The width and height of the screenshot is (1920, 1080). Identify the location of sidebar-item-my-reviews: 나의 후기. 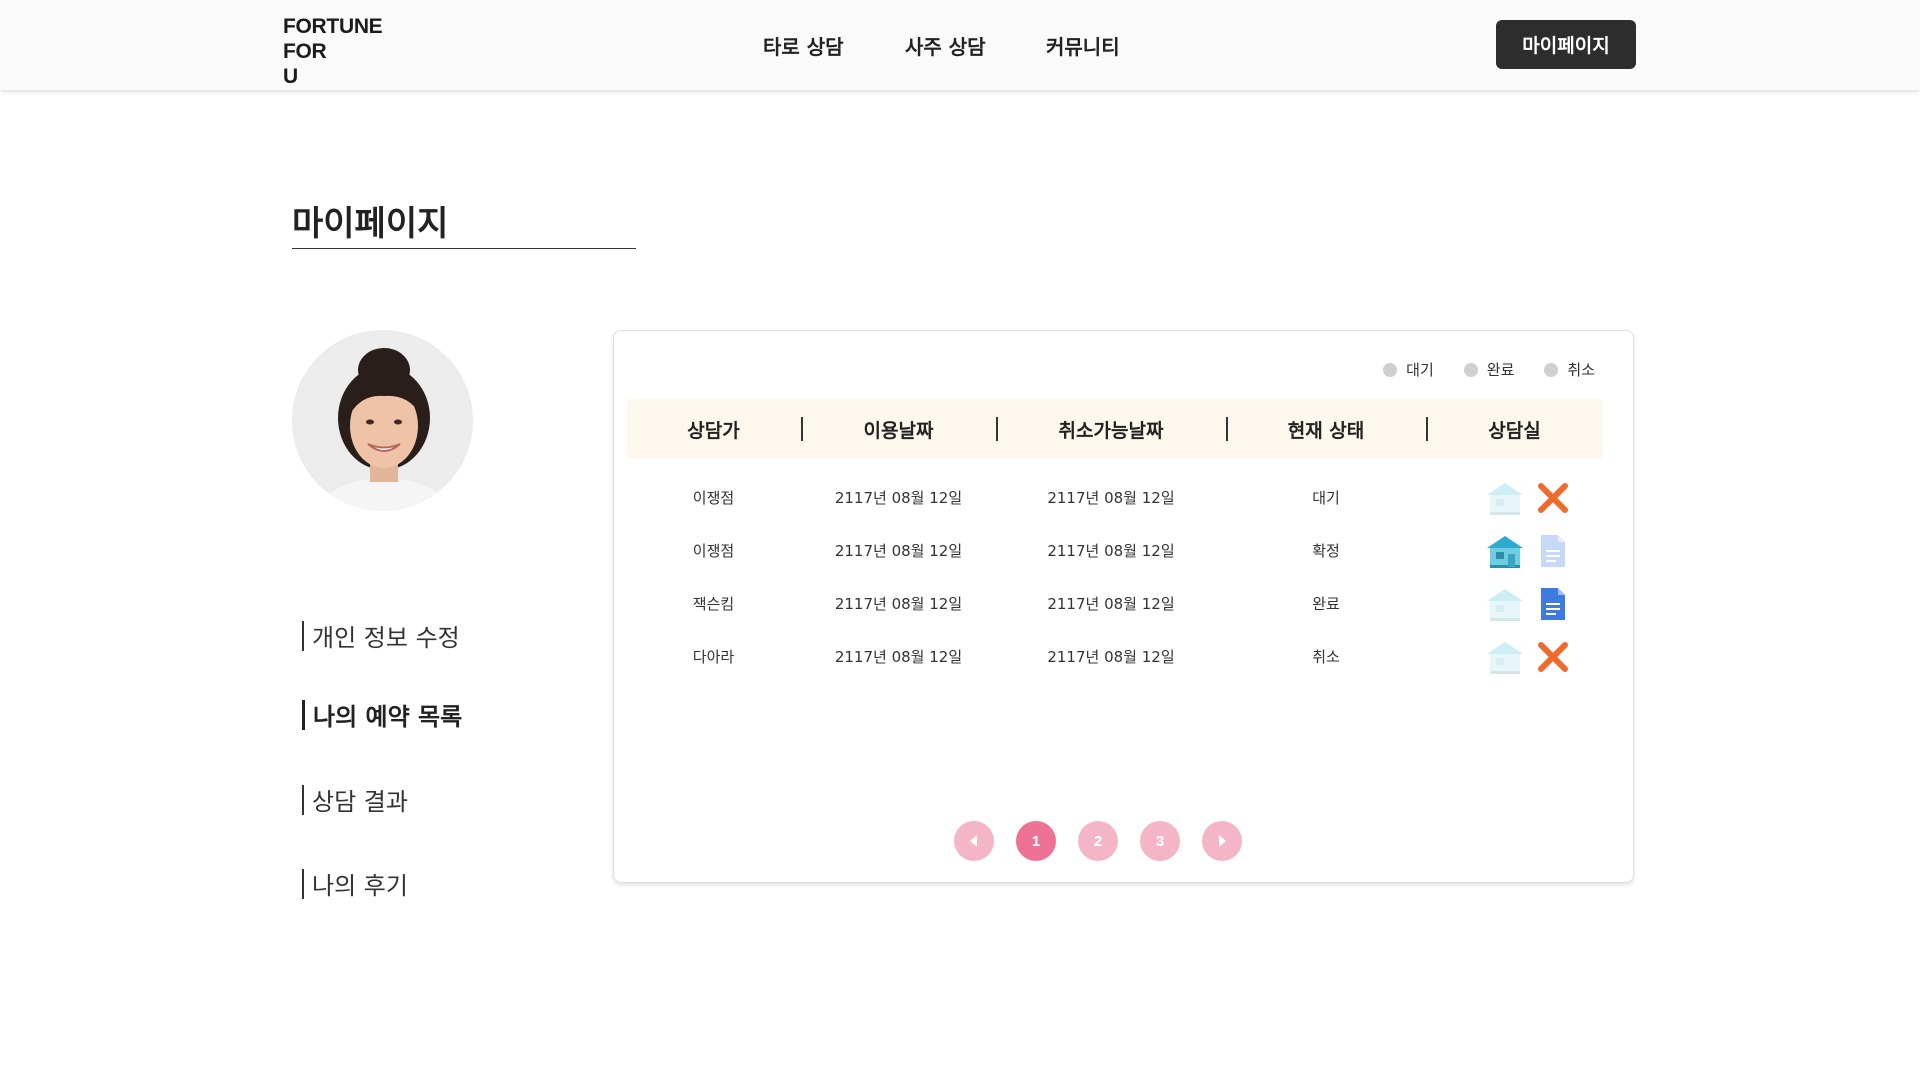
(355, 883).